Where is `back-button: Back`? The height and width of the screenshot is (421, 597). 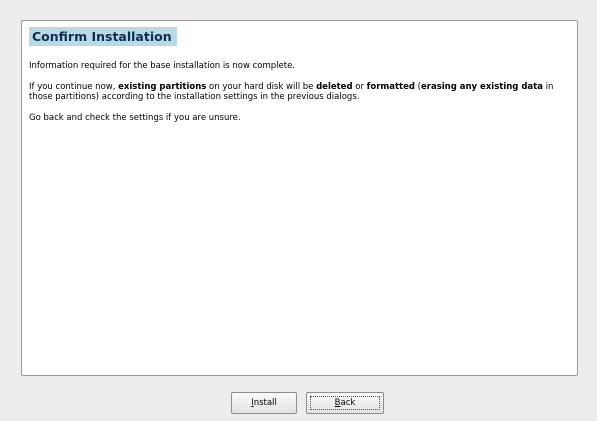 back-button: Back is located at coordinates (345, 403).